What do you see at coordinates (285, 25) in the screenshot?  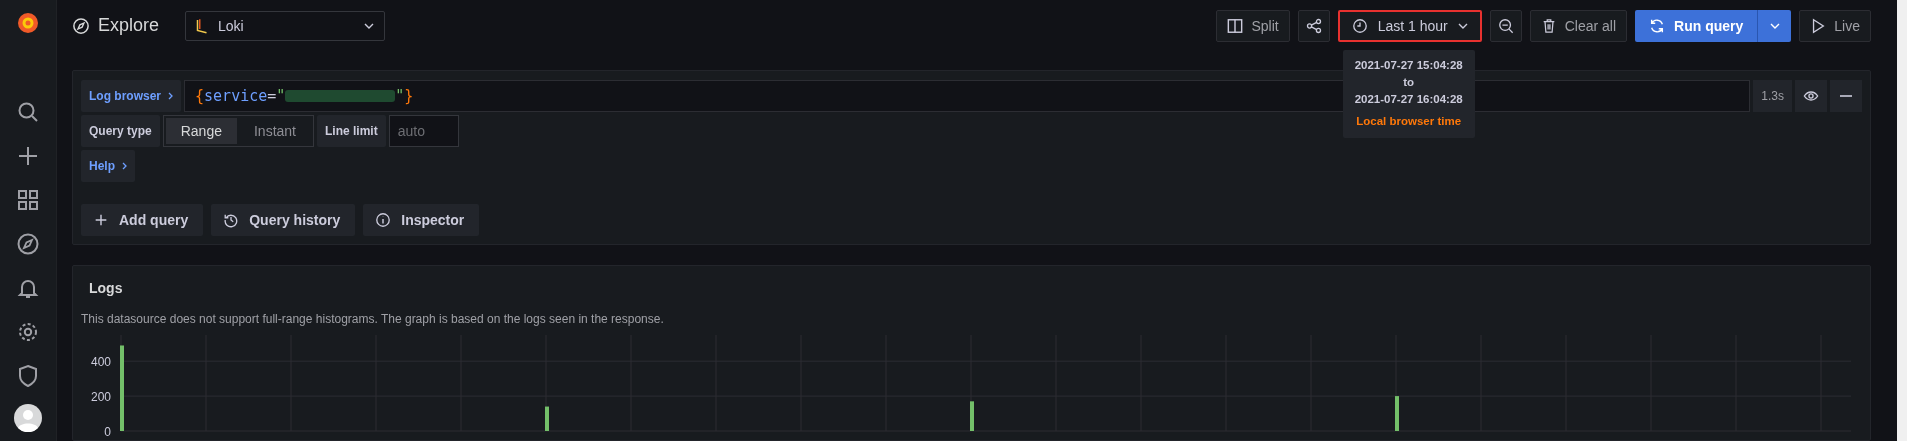 I see `datasource-select: Loki` at bounding box center [285, 25].